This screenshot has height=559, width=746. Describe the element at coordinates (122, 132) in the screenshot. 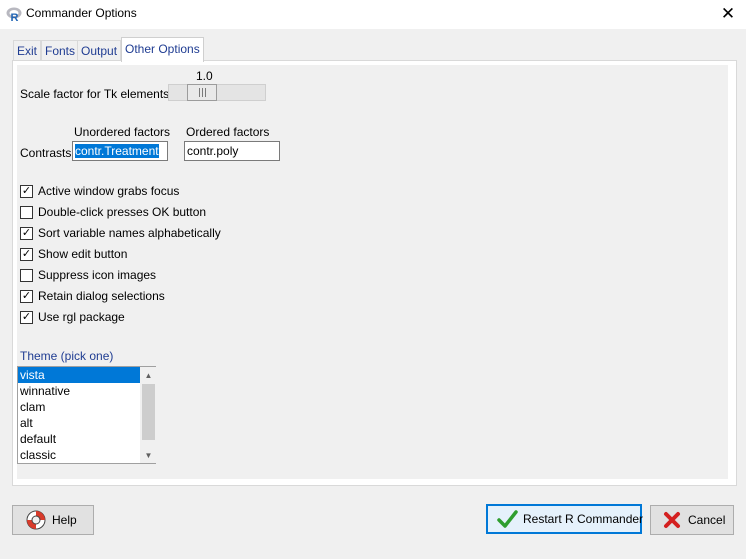

I see `unordered-factors-header: Unordered factors` at that location.